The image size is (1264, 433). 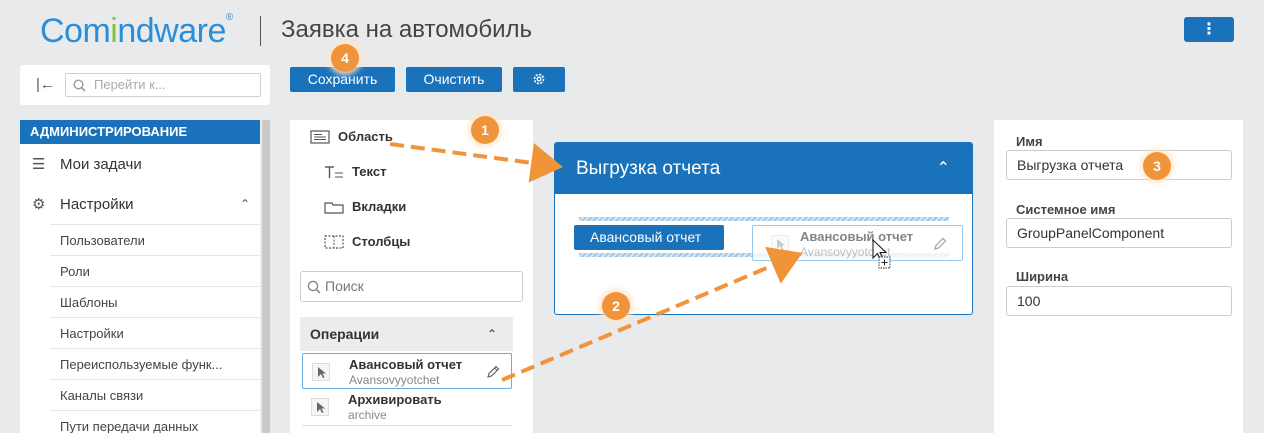 I want to click on annotation-badge-4: 4, so click(x=345, y=58).